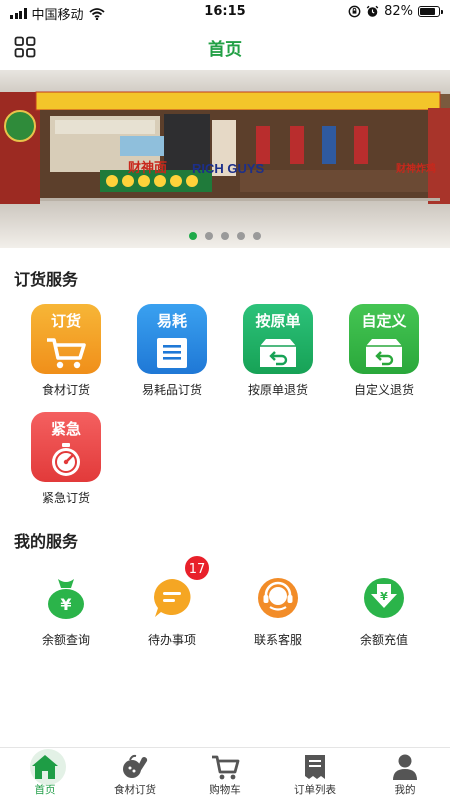  I want to click on service-label: 待办事项, so click(171, 640).